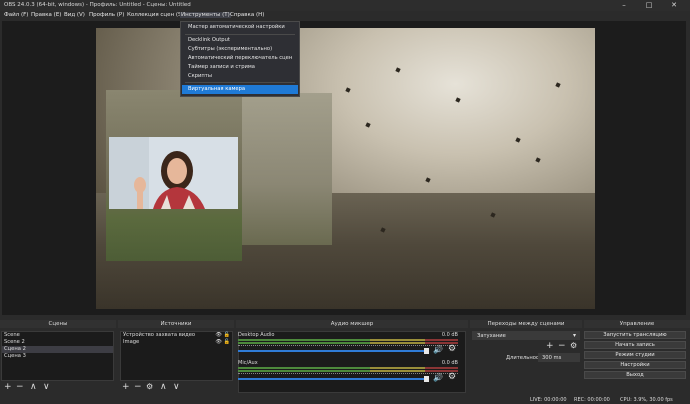 Image resolution: width=690 pixels, height=404 pixels. Describe the element at coordinates (173, 173) in the screenshot. I see `webcam-image` at that location.